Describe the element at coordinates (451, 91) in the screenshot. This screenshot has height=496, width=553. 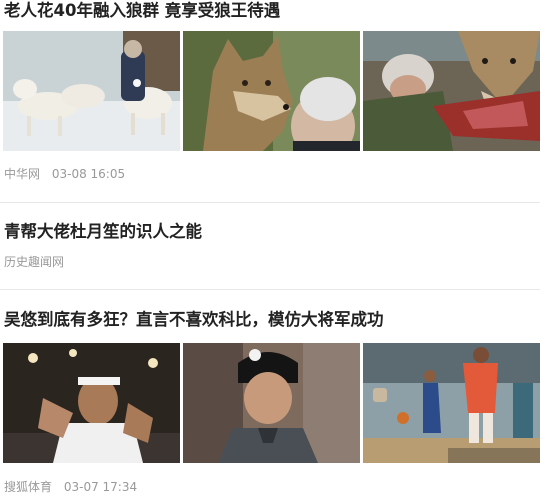
I see `thumbnail-wolf-feeding` at that location.